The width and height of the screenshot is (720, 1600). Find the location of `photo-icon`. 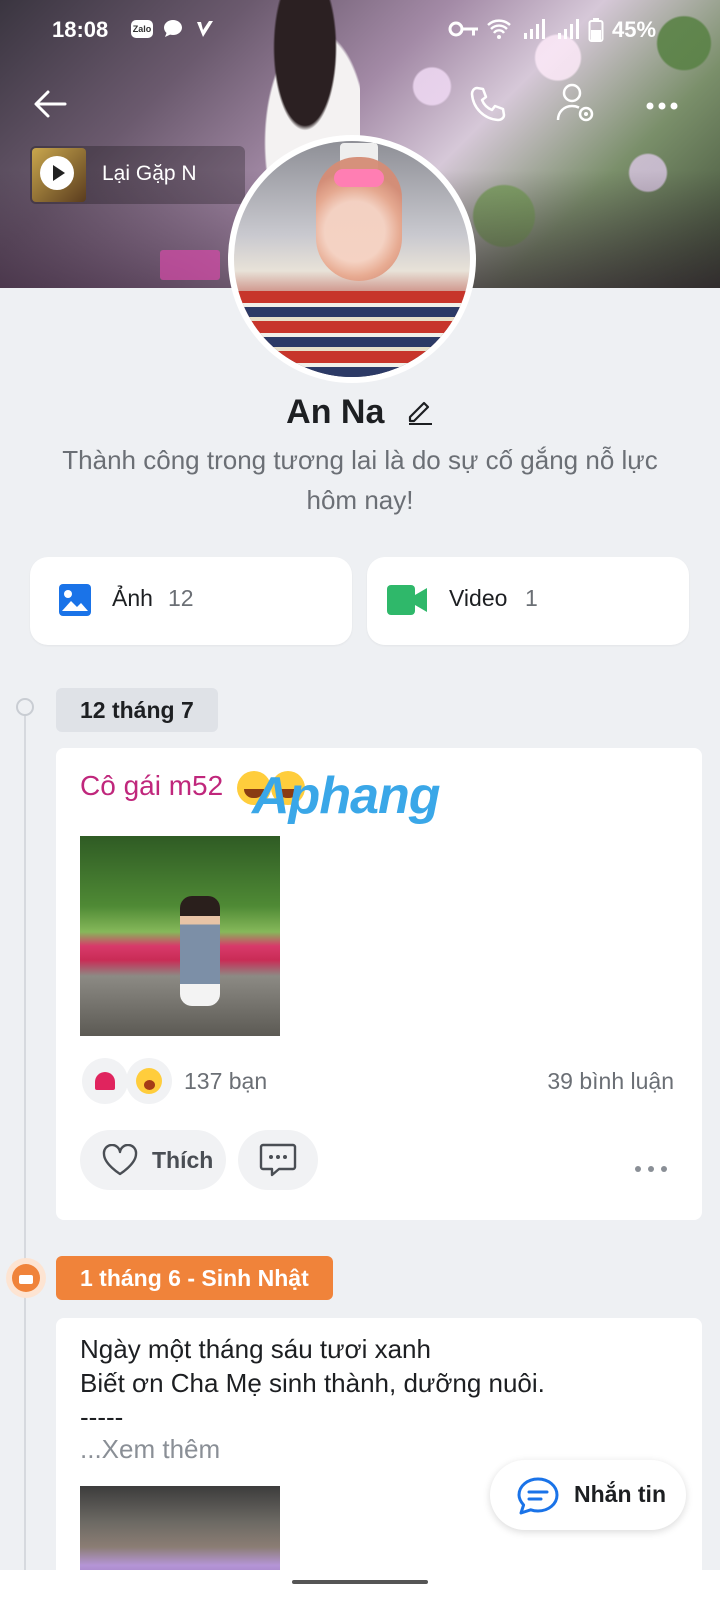

photo-icon is located at coordinates (75, 600).